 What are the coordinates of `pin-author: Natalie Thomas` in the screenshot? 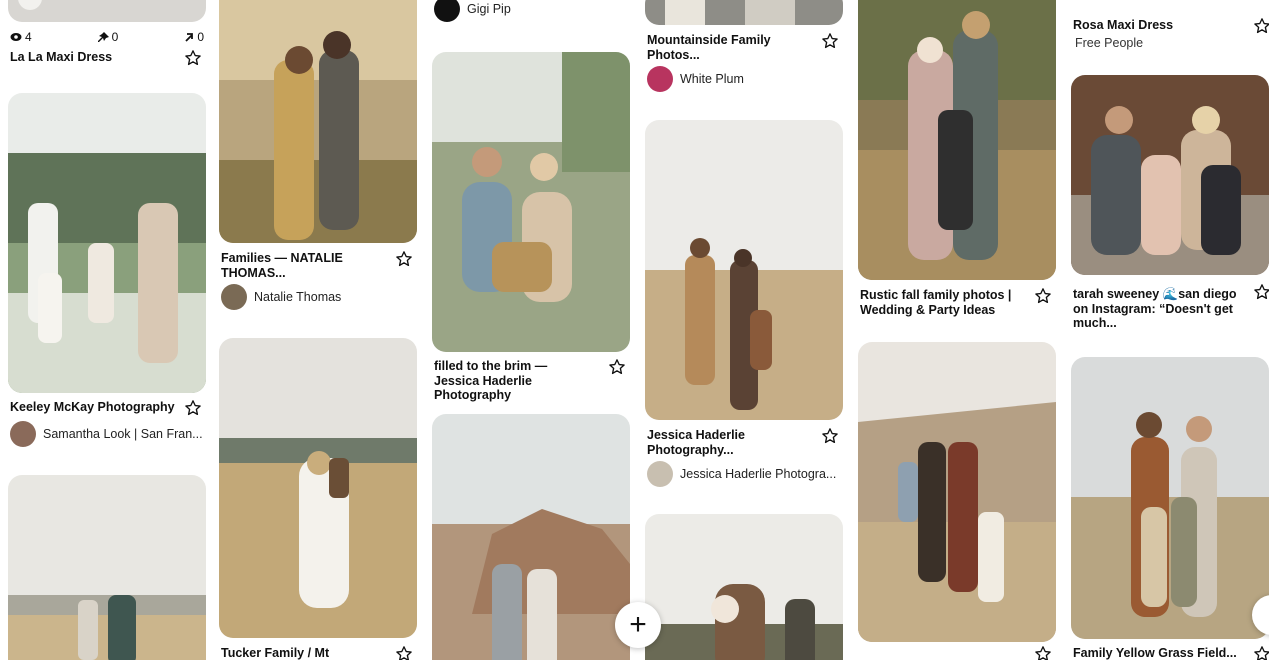 It's located at (319, 297).